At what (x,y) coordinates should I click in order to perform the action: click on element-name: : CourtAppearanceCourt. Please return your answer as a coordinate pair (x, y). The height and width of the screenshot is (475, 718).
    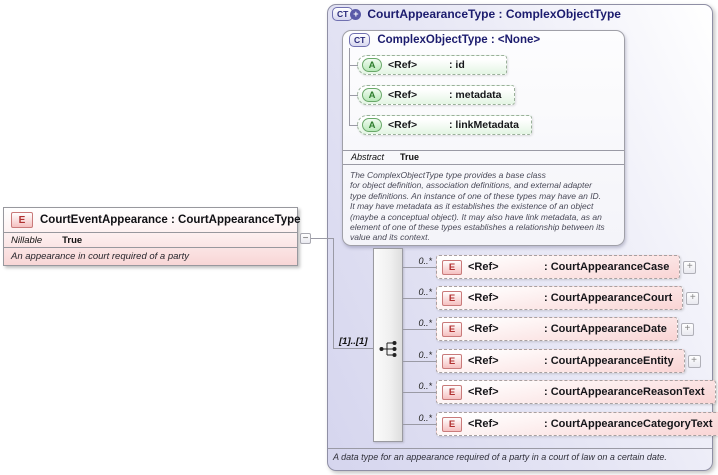
    Looking at the image, I should click on (608, 298).